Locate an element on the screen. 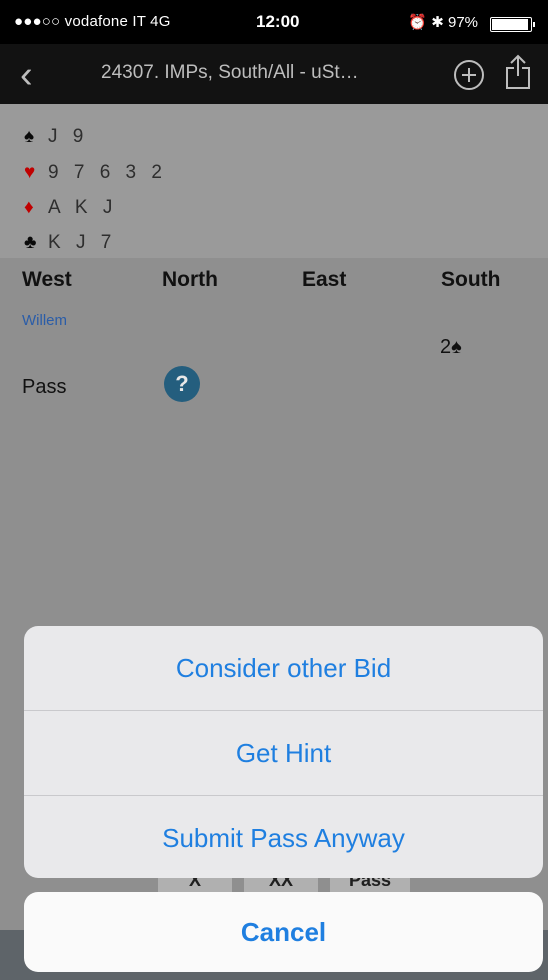  heart-holding: ♥ 9 7 6 3 2 is located at coordinates (95, 172).